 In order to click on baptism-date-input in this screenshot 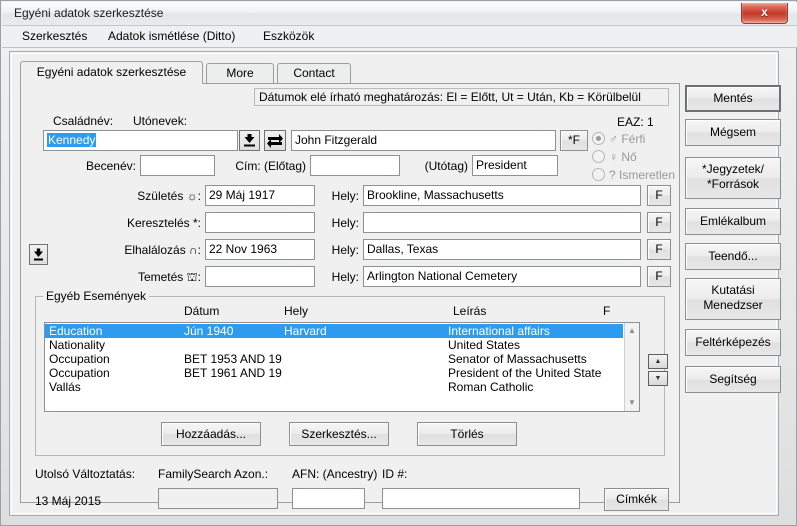, I will do `click(260, 222)`.